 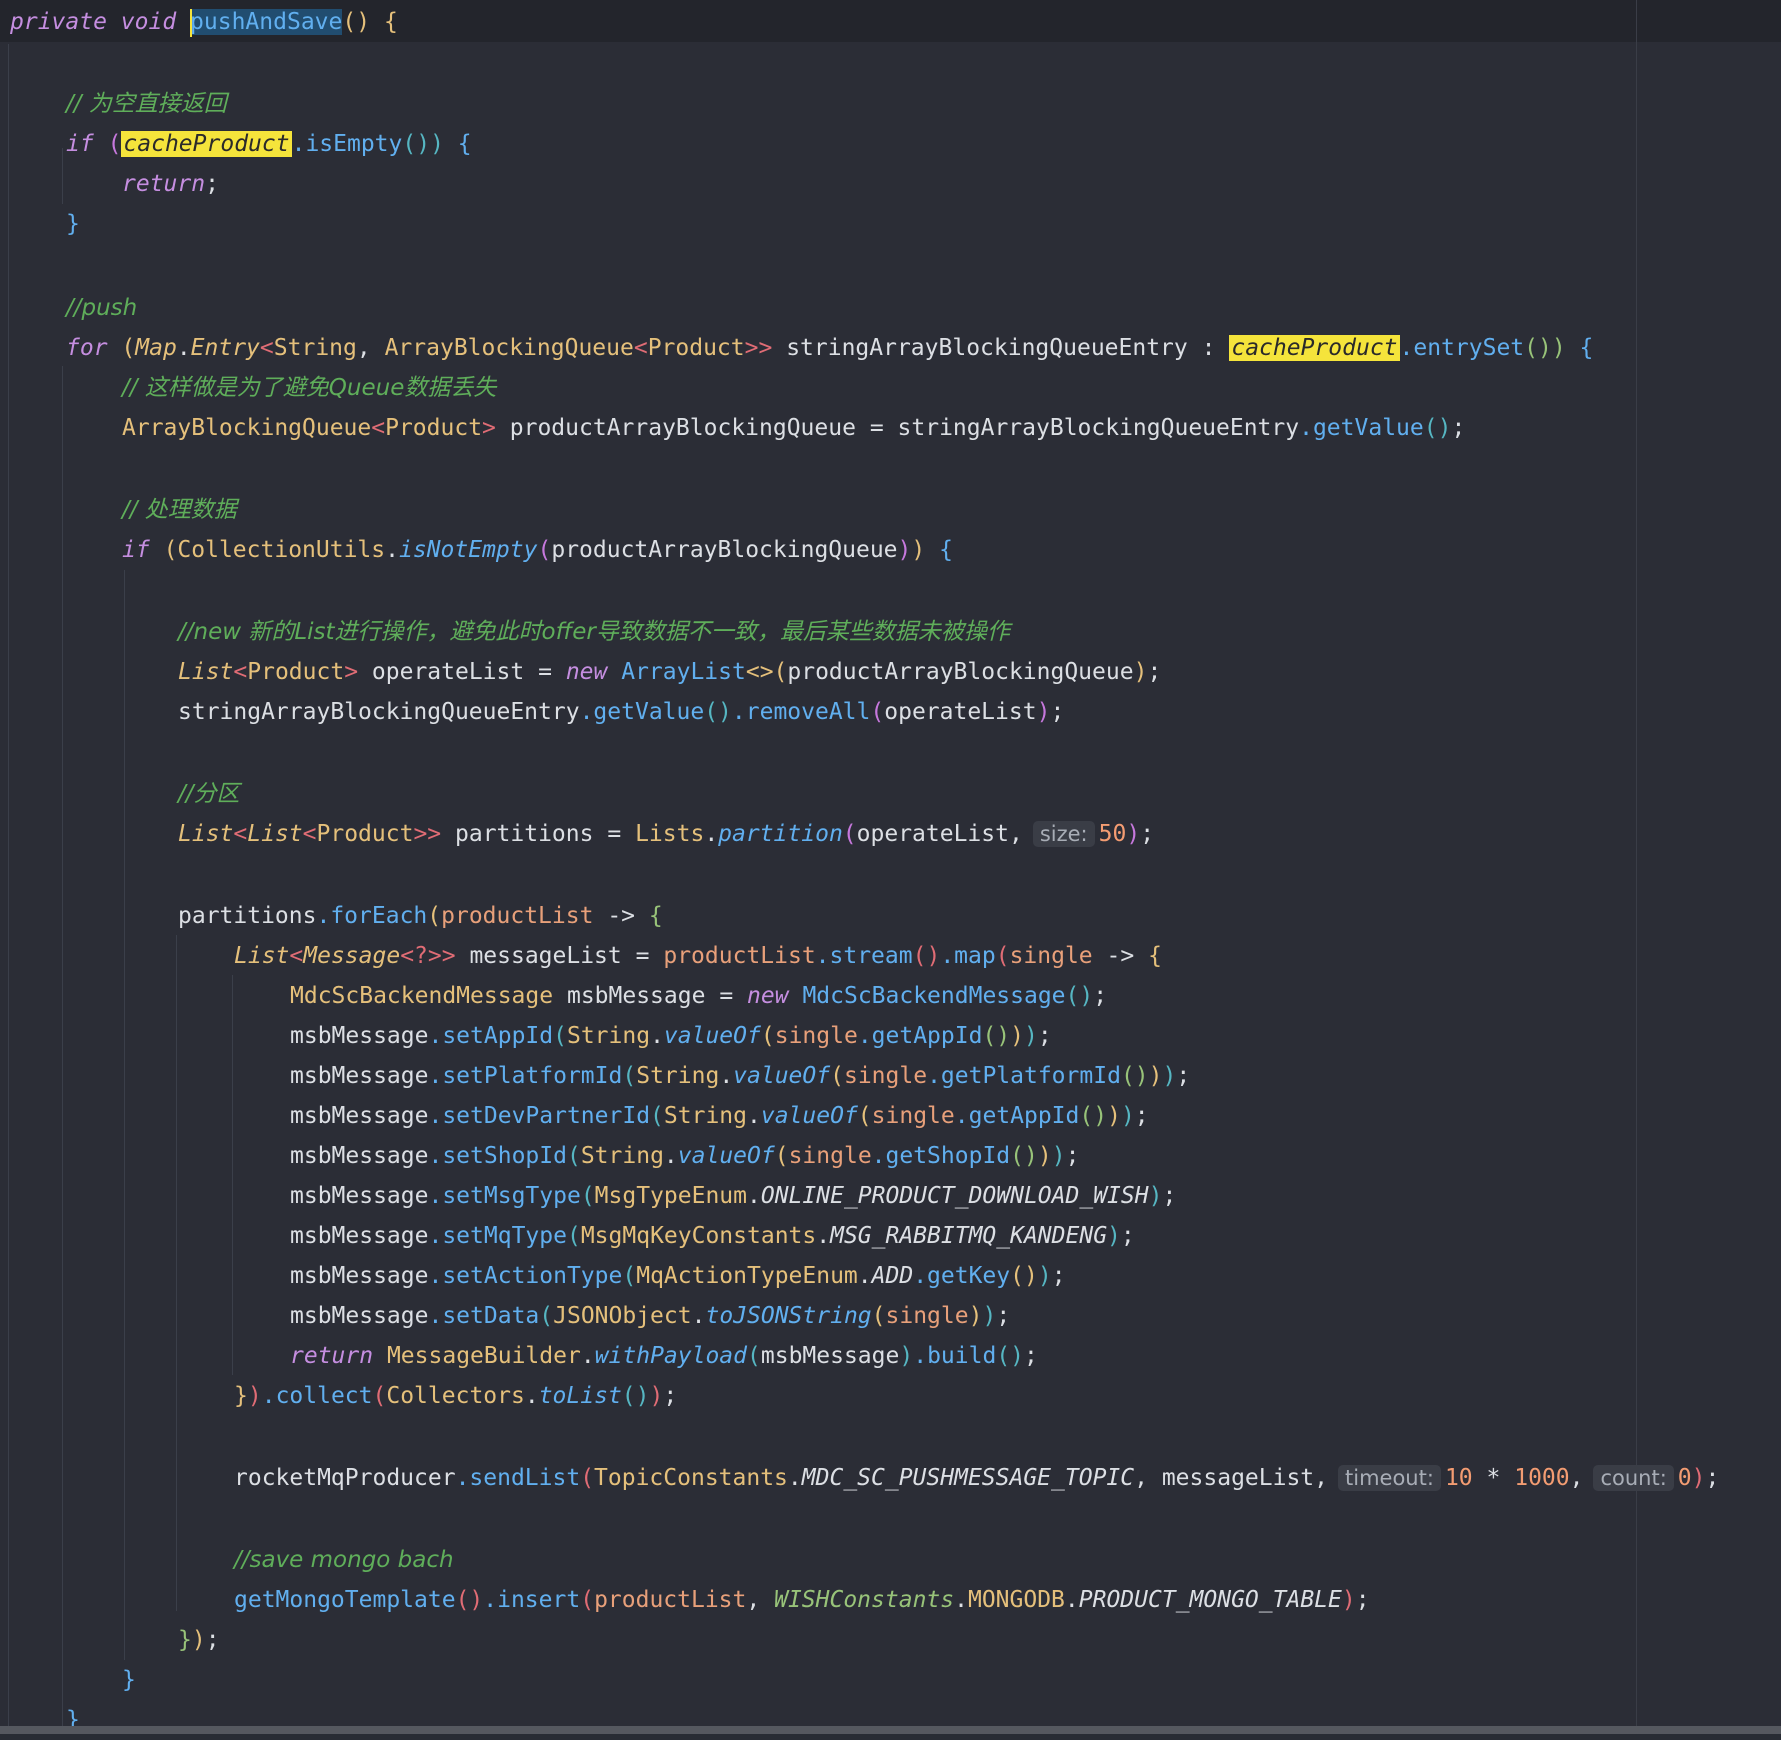 What do you see at coordinates (509, 348) in the screenshot?
I see `type: ArrayBlockingQueue` at bounding box center [509, 348].